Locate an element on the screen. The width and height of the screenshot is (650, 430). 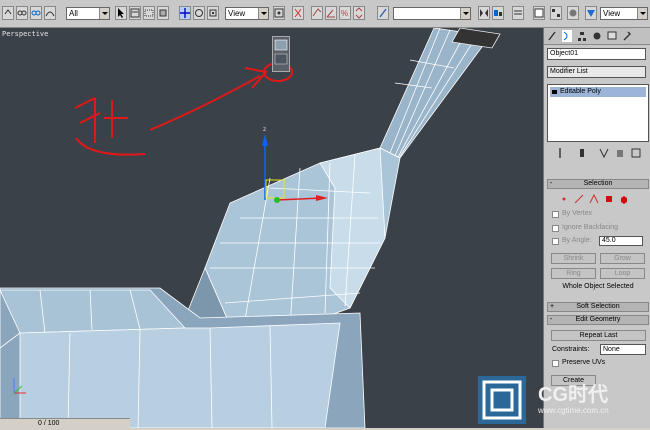
configure-sets-icon is located at coordinates (636, 153).